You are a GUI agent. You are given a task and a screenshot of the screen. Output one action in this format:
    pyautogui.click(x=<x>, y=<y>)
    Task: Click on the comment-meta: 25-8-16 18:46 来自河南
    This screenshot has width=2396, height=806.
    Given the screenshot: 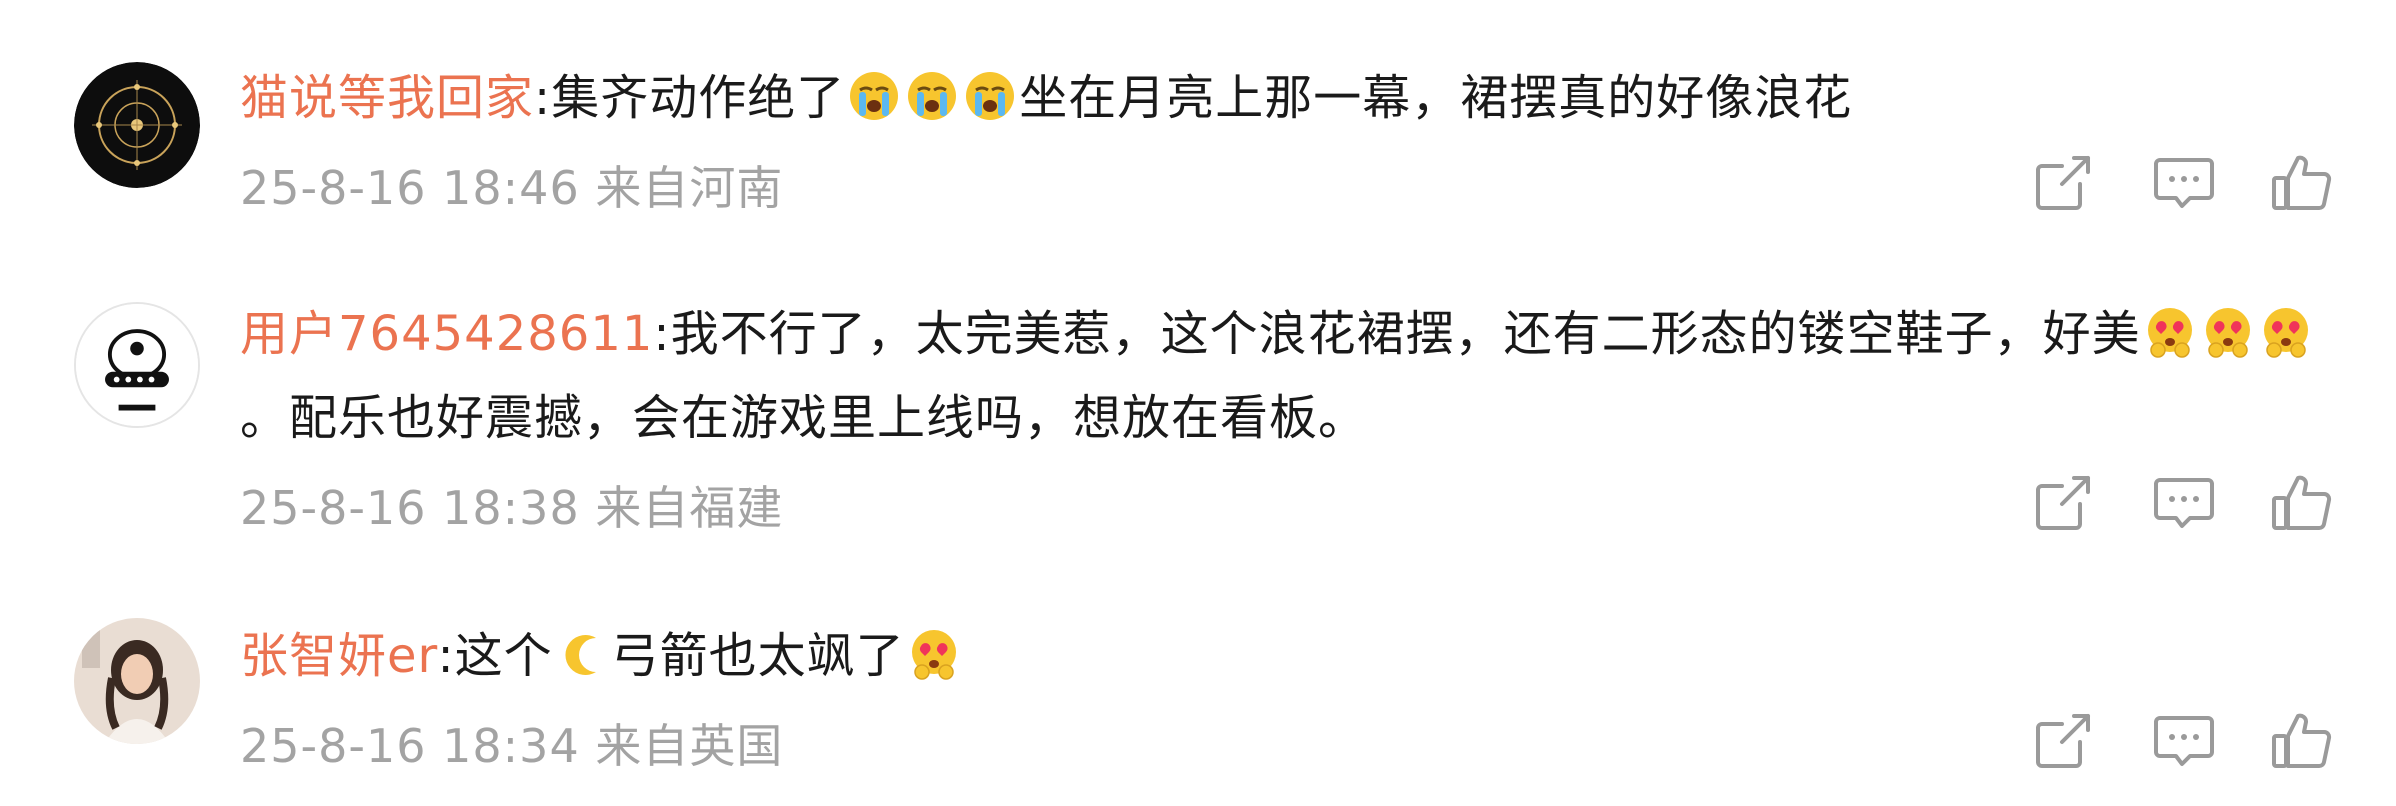 What is the action you would take?
    pyautogui.click(x=511, y=185)
    